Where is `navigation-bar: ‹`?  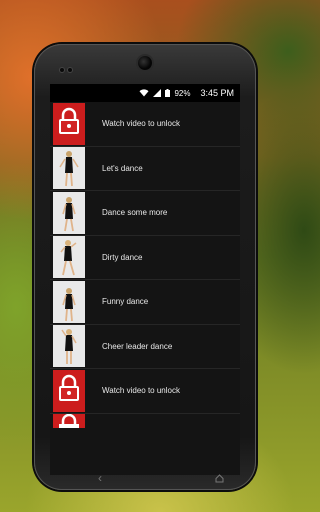
navigation-bar: ‹ is located at coordinates (145, 480).